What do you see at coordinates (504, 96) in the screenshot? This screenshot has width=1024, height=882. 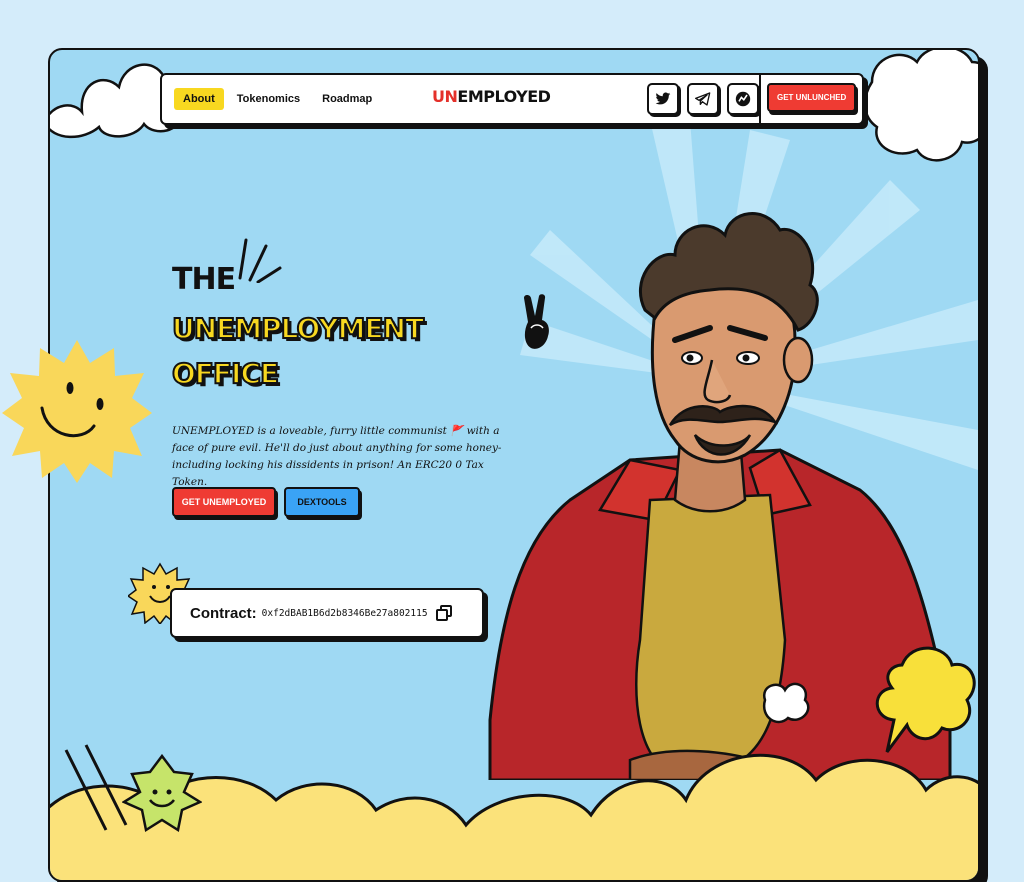 I see `logo-dark: EMPLOYED` at bounding box center [504, 96].